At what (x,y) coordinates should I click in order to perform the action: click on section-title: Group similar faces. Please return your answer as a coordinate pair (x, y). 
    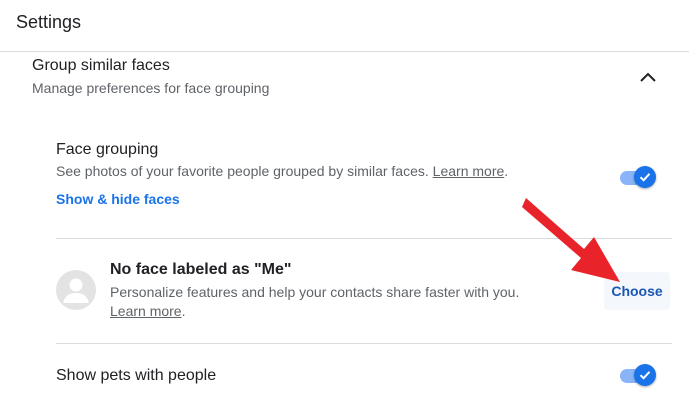
    Looking at the image, I should click on (101, 65).